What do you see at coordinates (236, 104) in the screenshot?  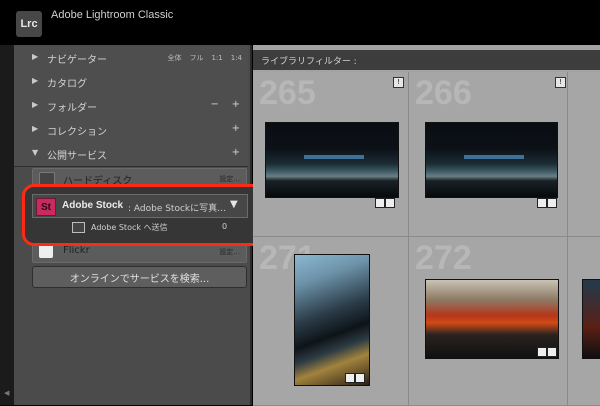 I see `add-folder-button: +` at bounding box center [236, 104].